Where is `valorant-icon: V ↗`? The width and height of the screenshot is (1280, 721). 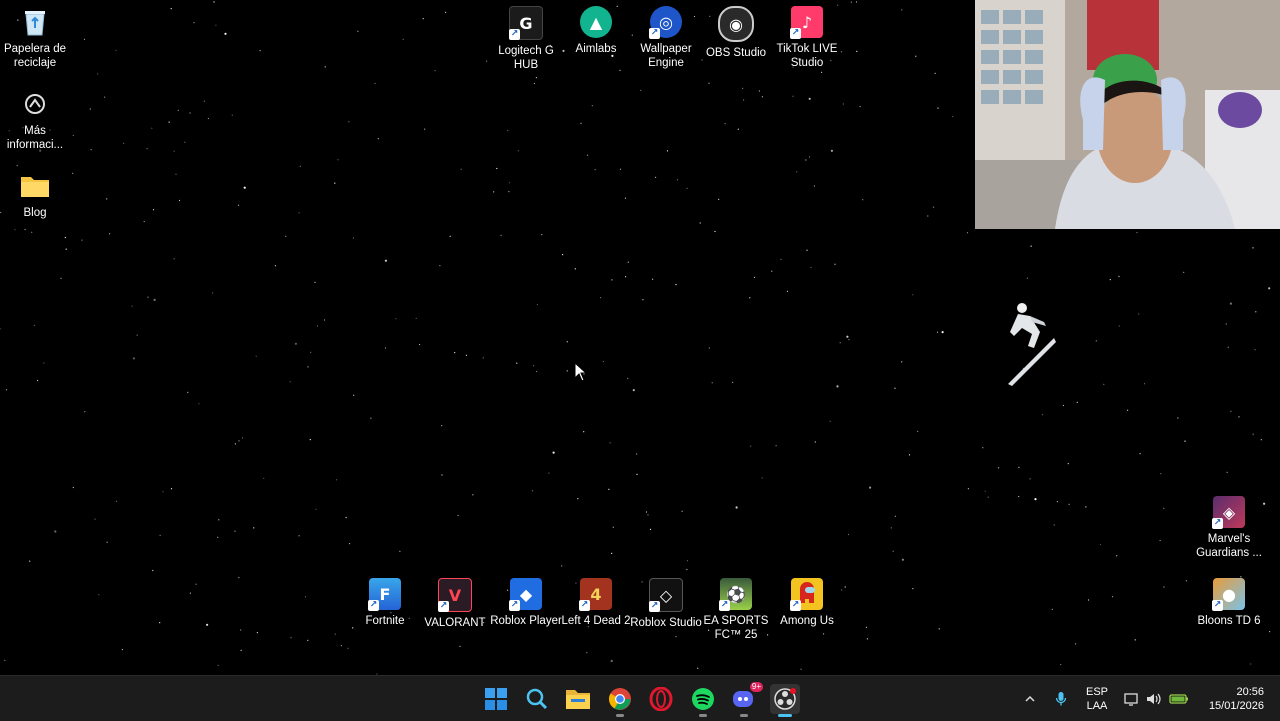 valorant-icon: V ↗ is located at coordinates (455, 595).